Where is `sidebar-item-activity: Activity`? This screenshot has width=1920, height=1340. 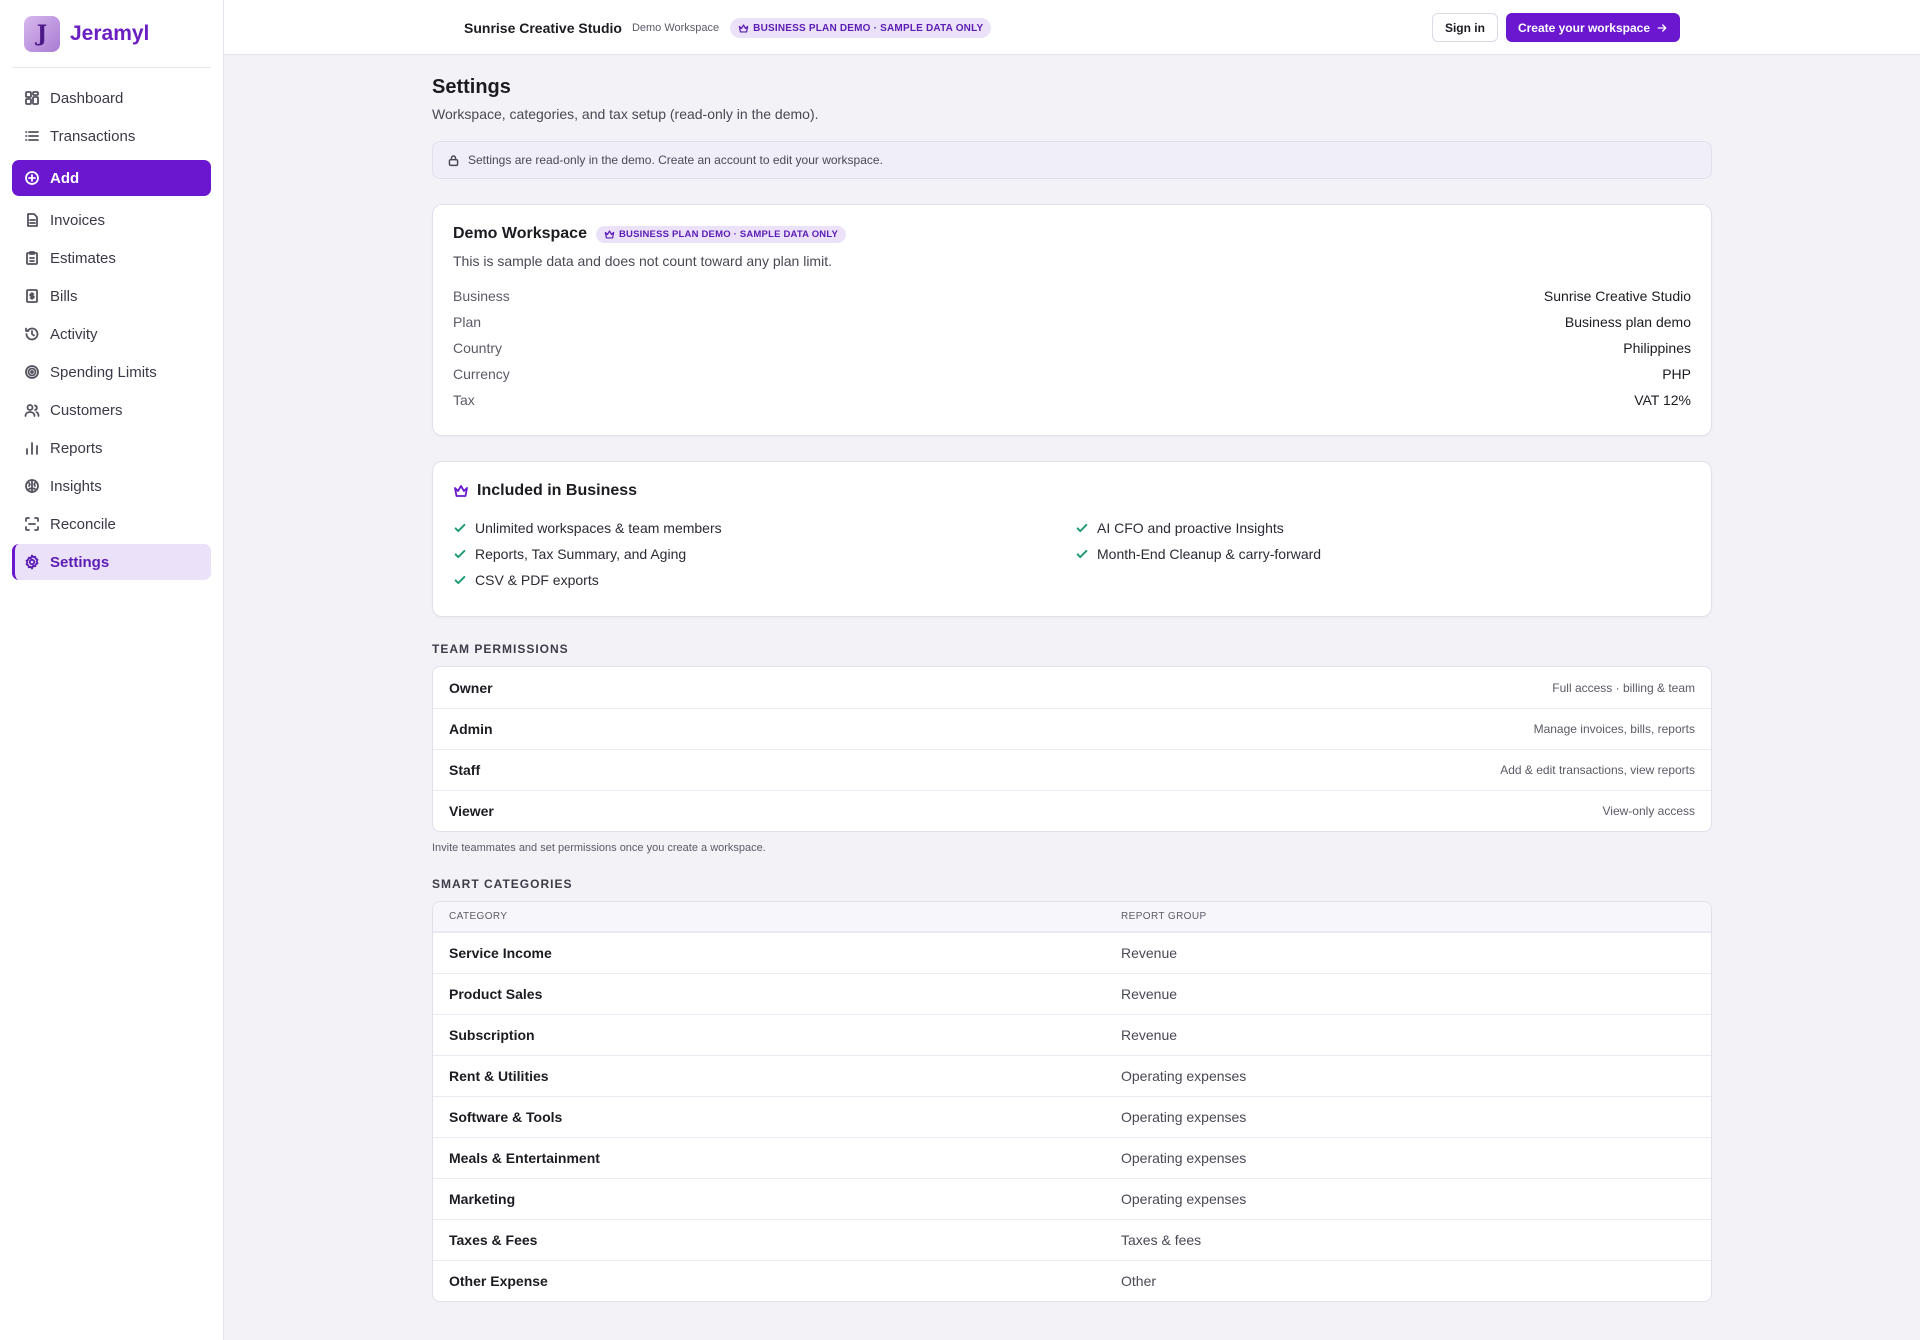
sidebar-item-activity: Activity is located at coordinates (111, 334).